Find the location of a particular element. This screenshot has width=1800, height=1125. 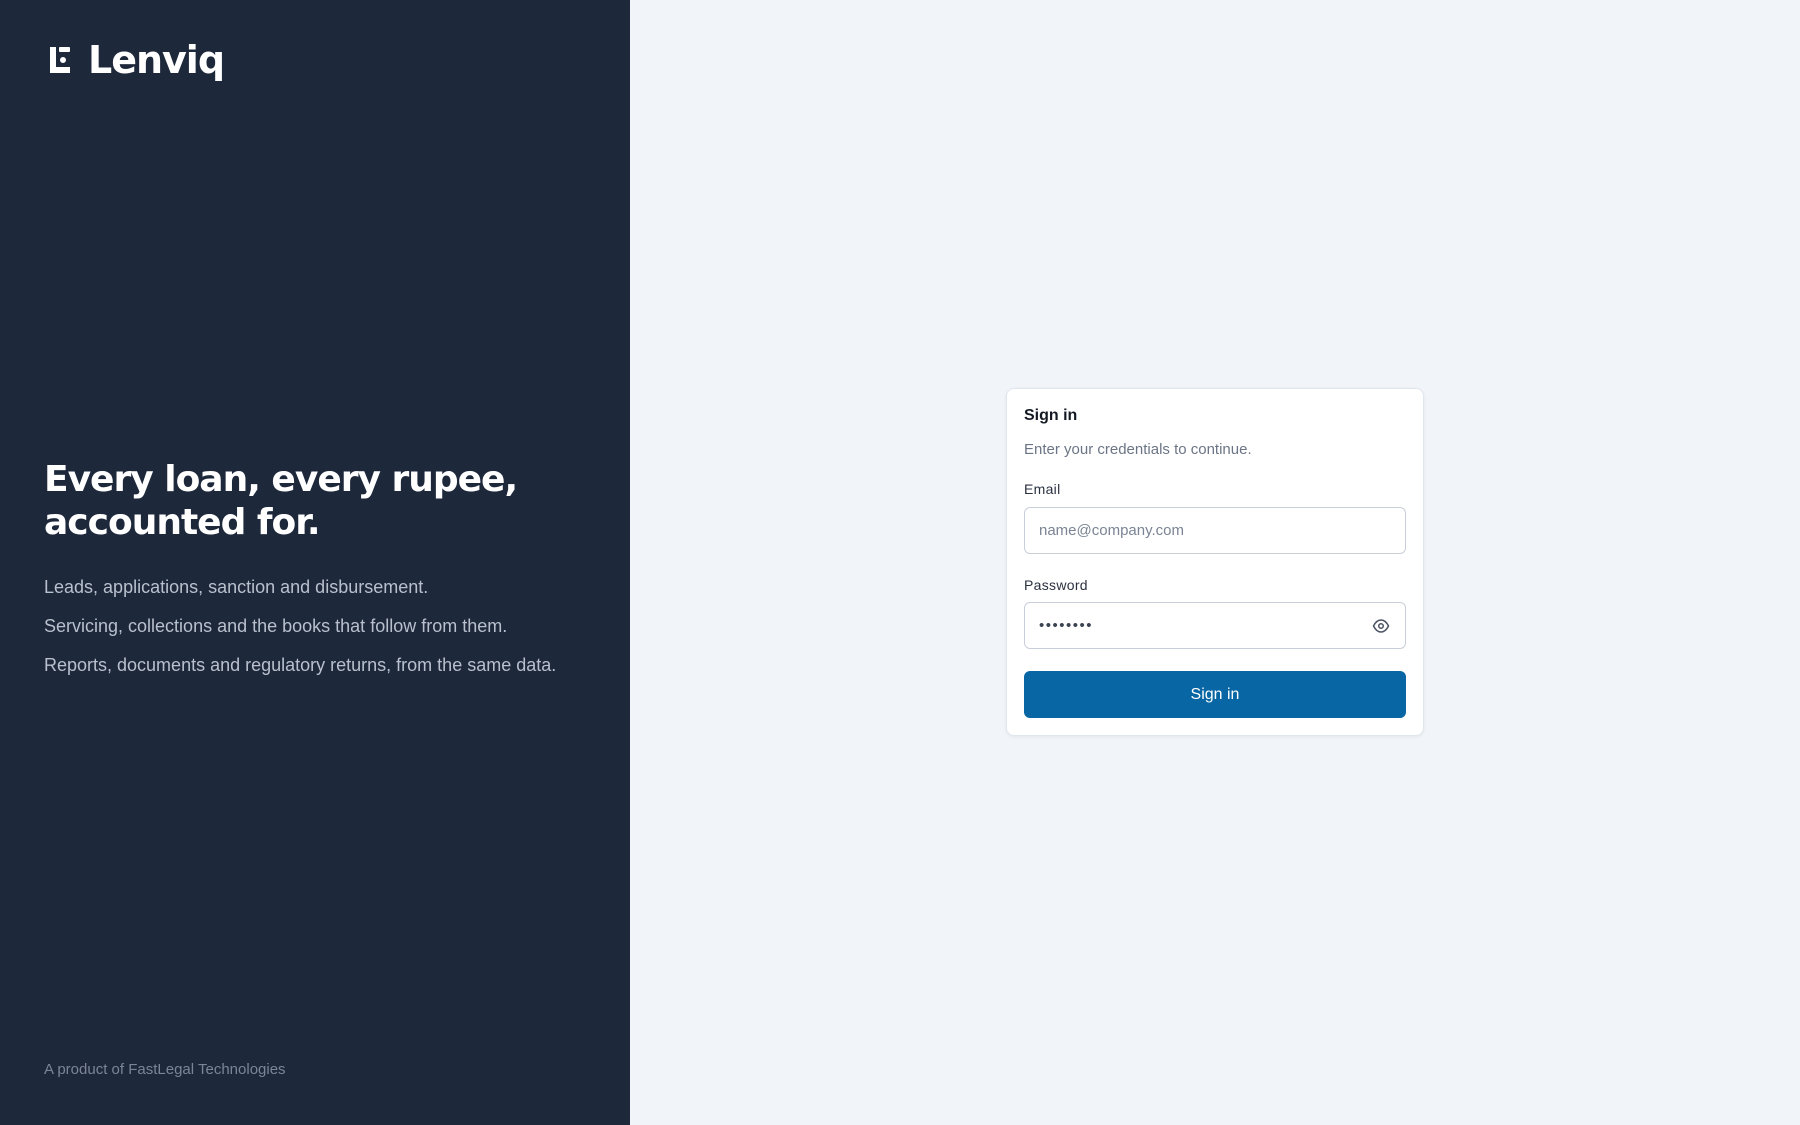

password-field: •••••••• is located at coordinates (1215, 625).